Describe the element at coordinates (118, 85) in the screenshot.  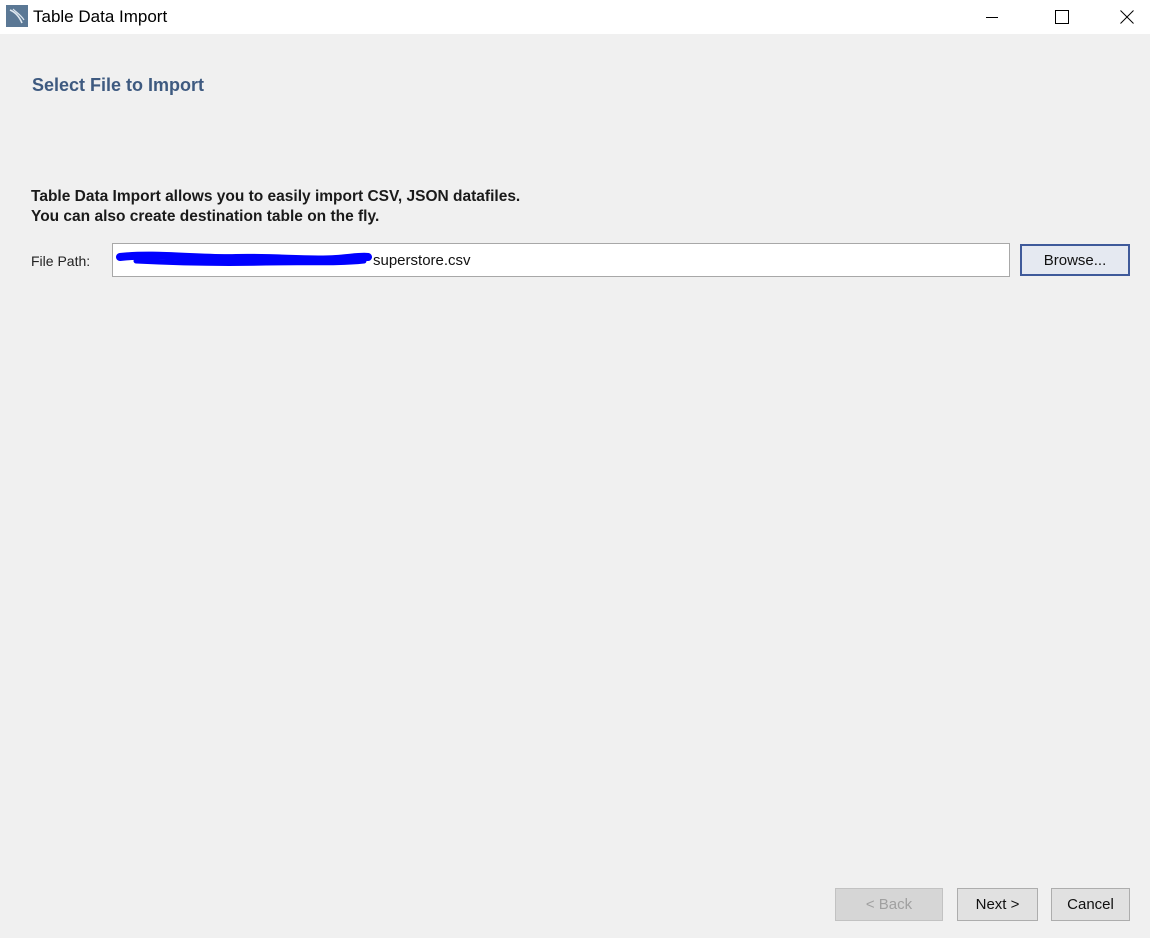
I see `page-heading: Select File to Import` at that location.